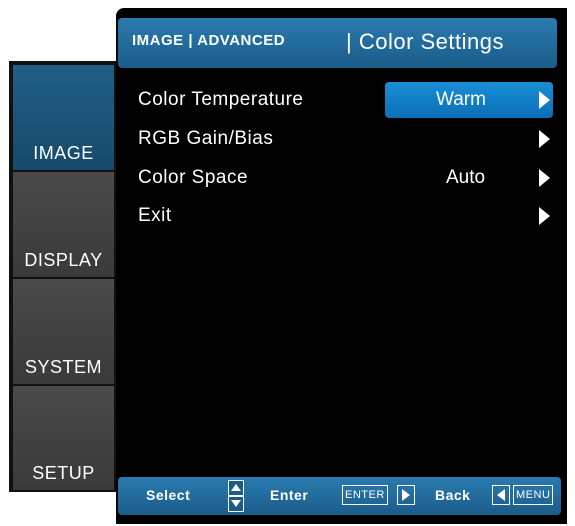 The height and width of the screenshot is (526, 575). What do you see at coordinates (348, 216) in the screenshot?
I see `menu-item-exit: Exit` at bounding box center [348, 216].